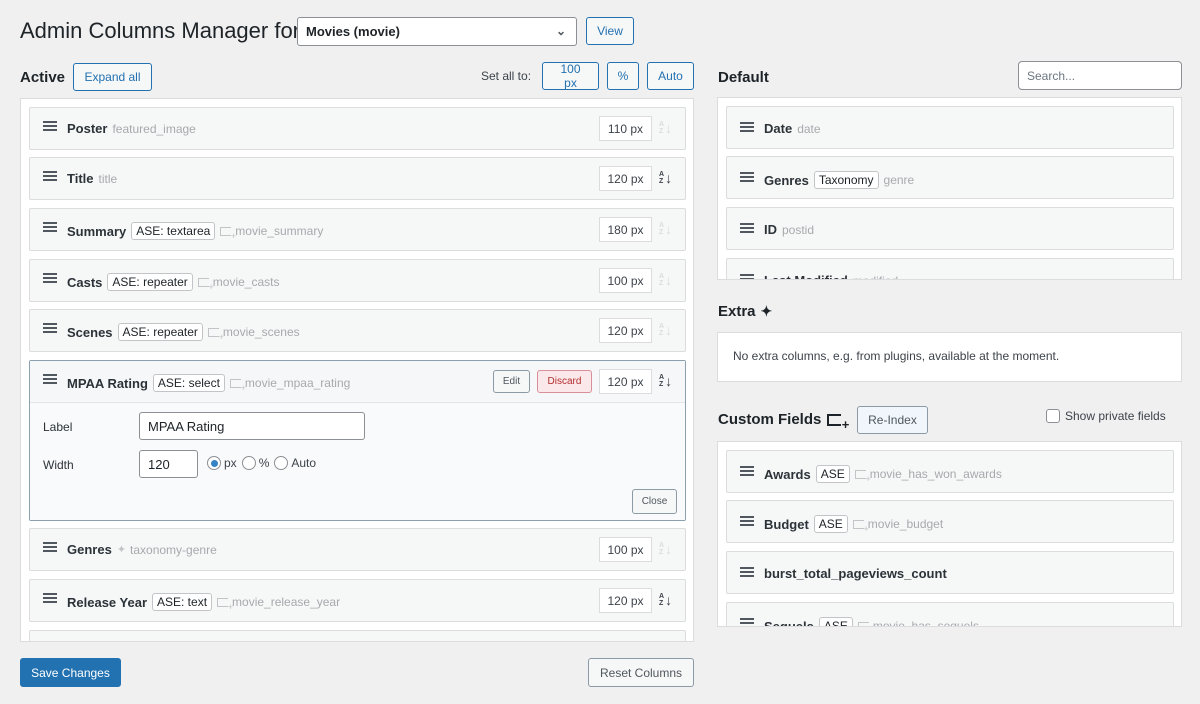  I want to click on show-private-label: Show private fields, so click(1115, 416).